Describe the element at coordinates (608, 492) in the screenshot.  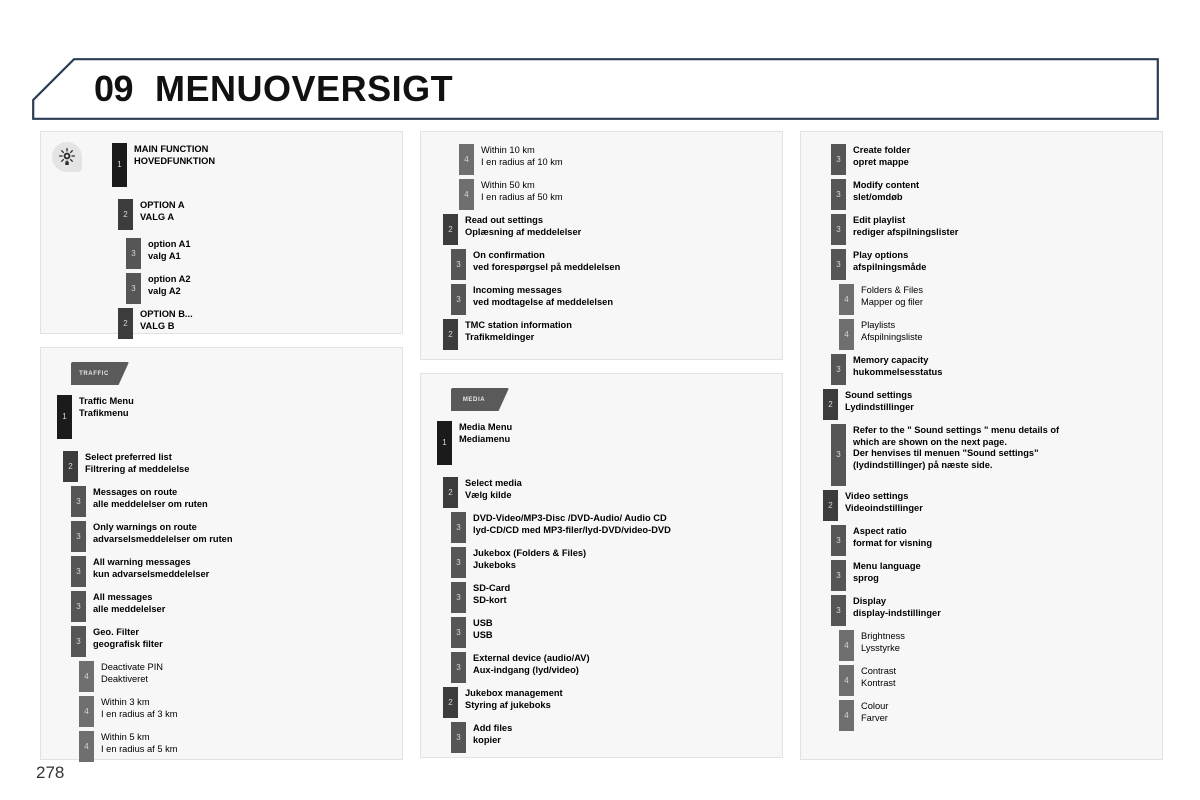
I see `menu-row: 2 Select media Vælg kilde` at that location.